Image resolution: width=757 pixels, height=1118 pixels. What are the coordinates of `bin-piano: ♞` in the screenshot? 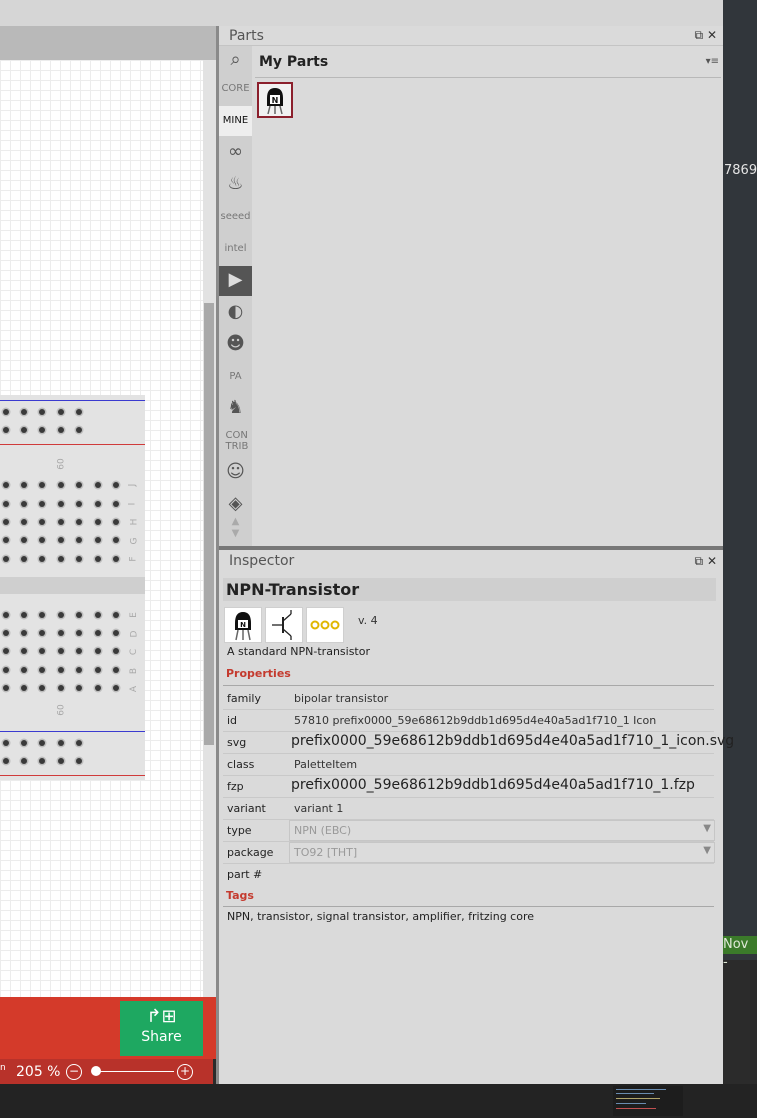 It's located at (235, 409).